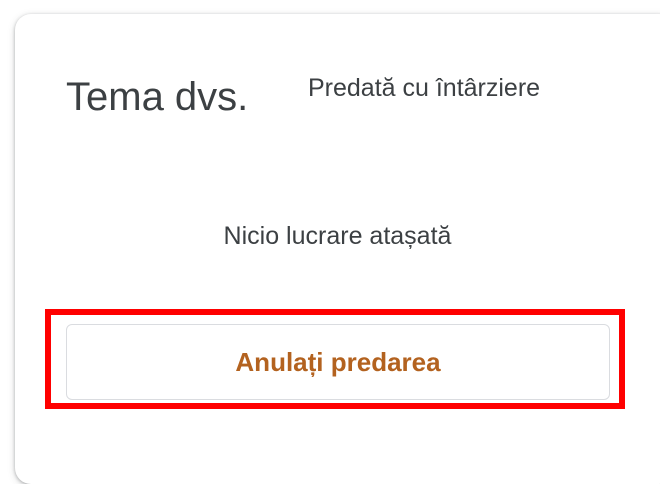  I want to click on no-work-attached-message: Nicio lucrare atașată, so click(337, 236).